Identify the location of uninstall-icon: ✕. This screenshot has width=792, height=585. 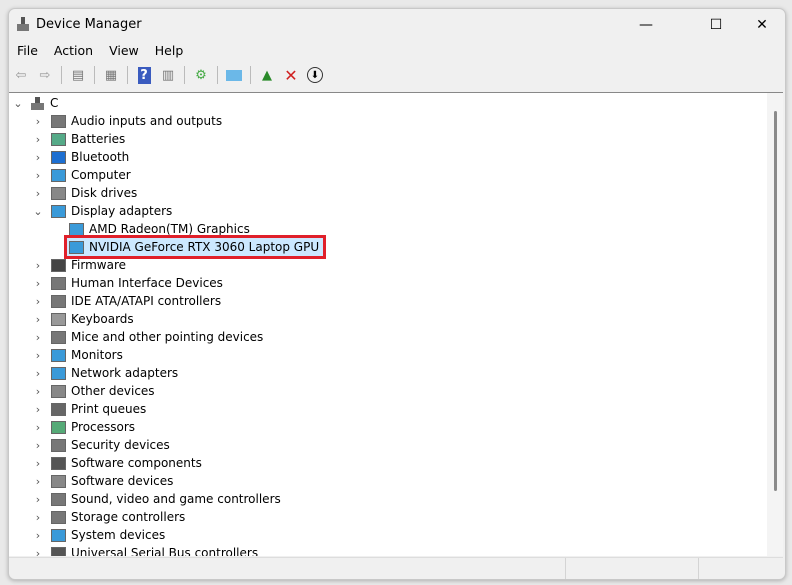
(291, 75).